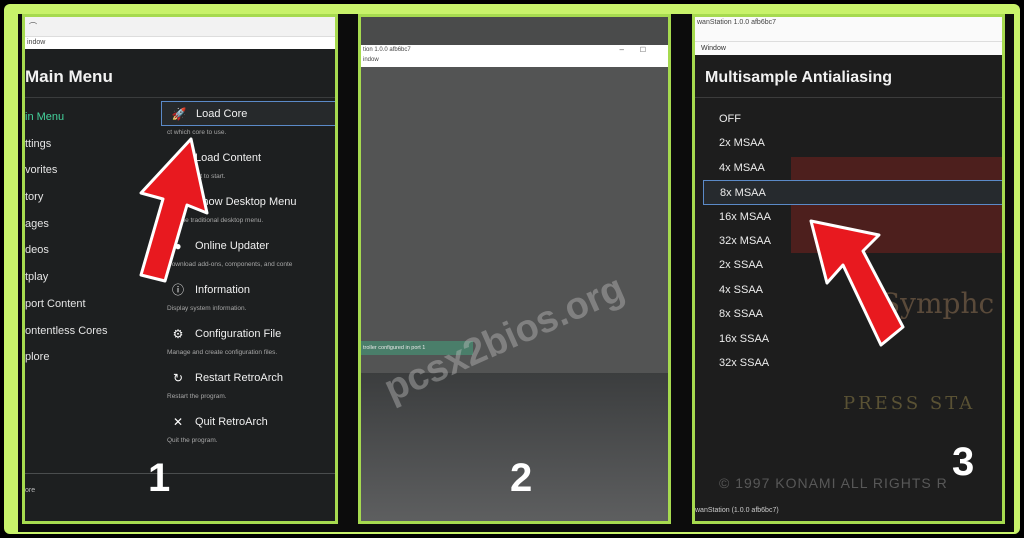 Image resolution: width=1024 pixels, height=538 pixels. What do you see at coordinates (180, 33) in the screenshot?
I see `window-titlebar: ⌒ indow` at bounding box center [180, 33].